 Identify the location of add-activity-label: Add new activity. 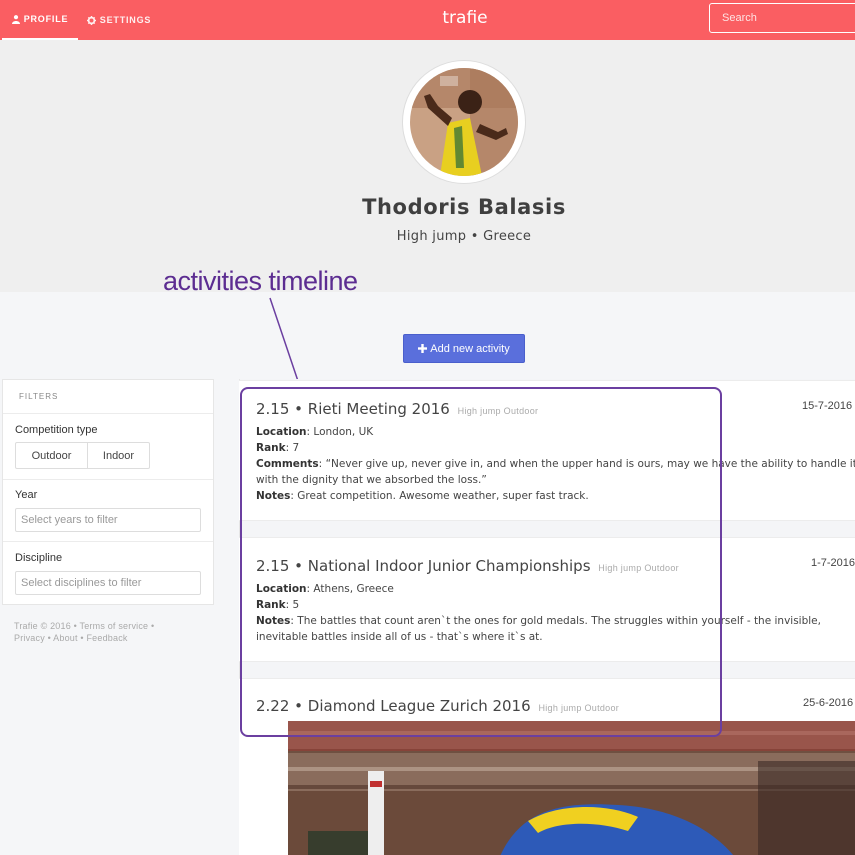
(470, 348).